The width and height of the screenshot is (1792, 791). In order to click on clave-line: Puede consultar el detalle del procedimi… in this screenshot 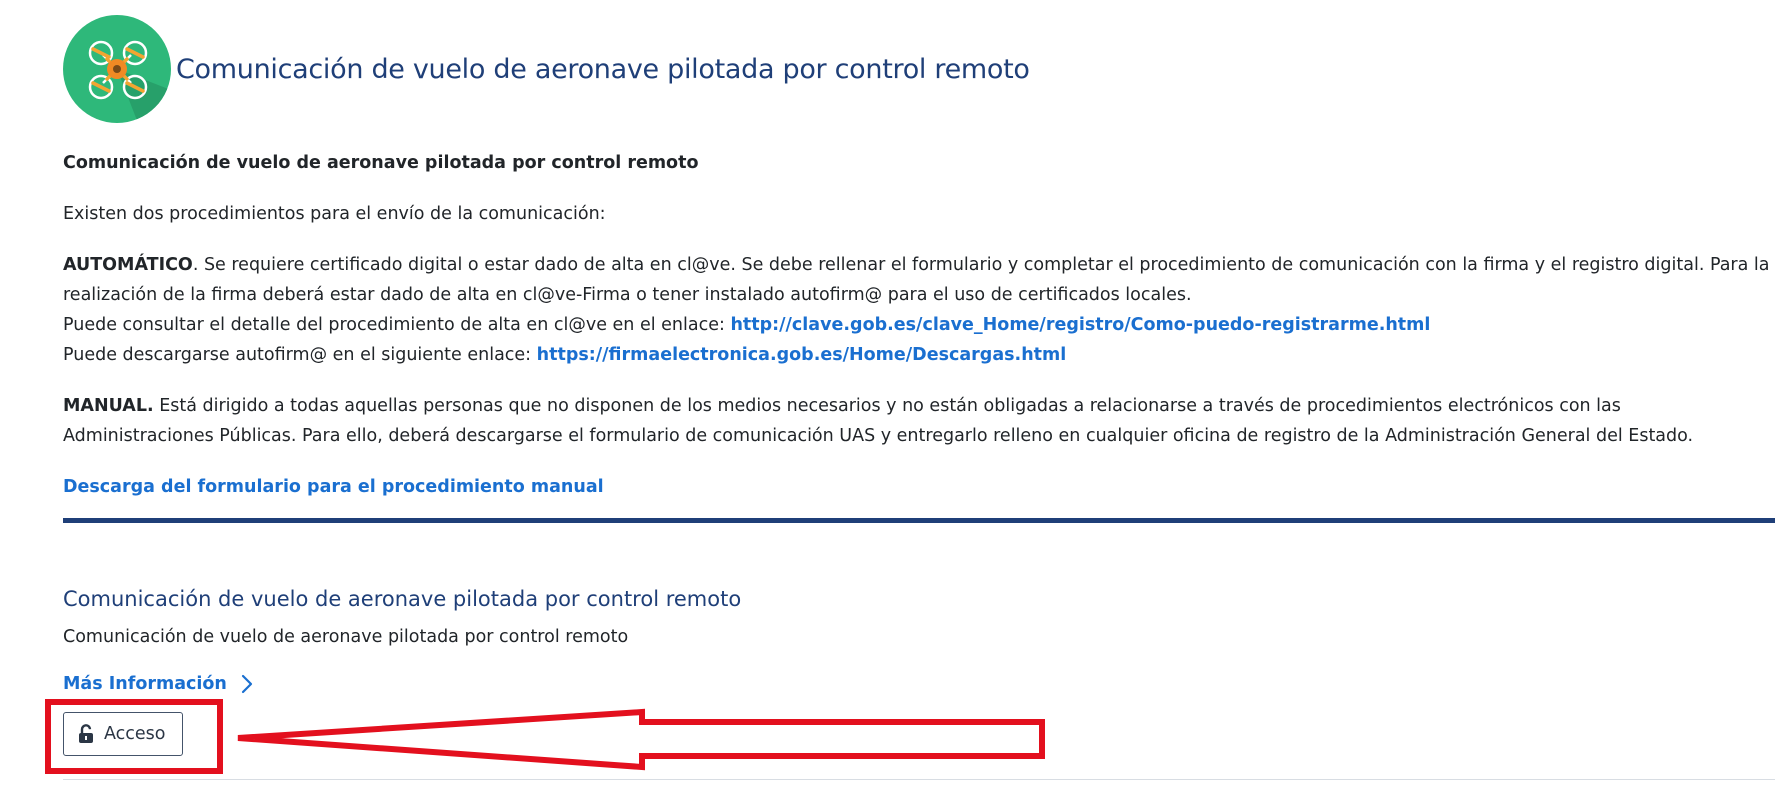, I will do `click(919, 325)`.